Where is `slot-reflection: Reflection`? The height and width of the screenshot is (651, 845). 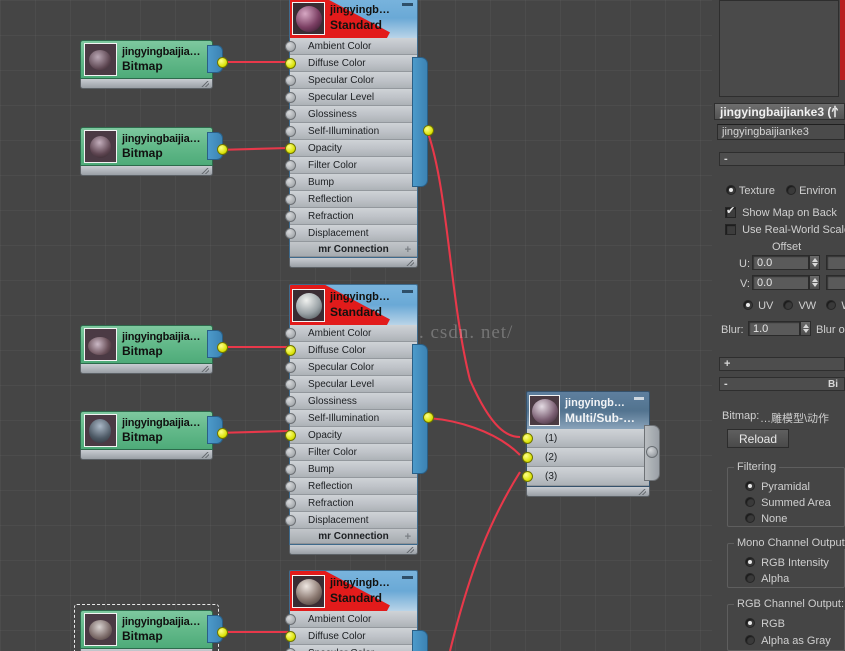
slot-reflection: Reflection is located at coordinates (351, 199).